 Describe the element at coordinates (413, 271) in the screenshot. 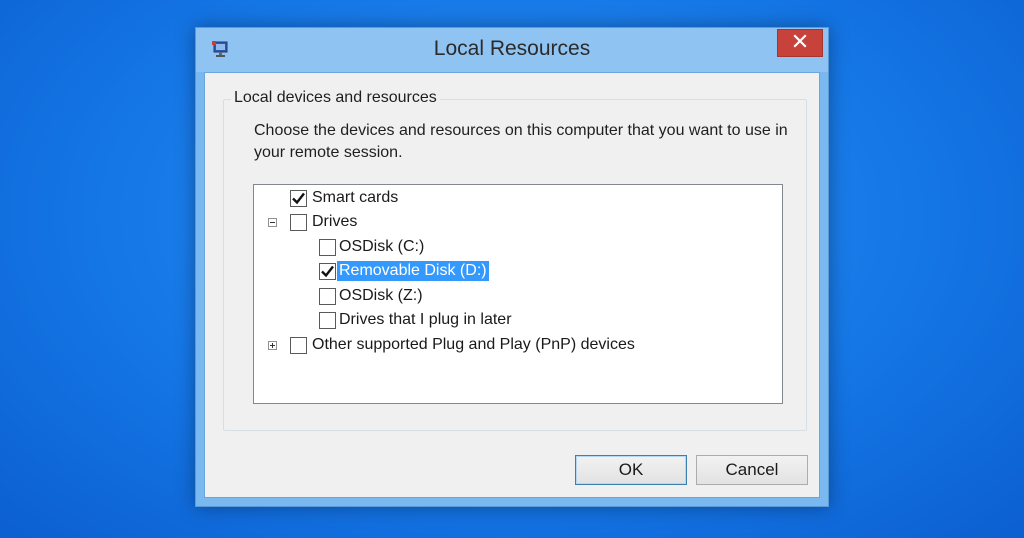

I see `tree-item-label: Removable Disk (D:)` at that location.